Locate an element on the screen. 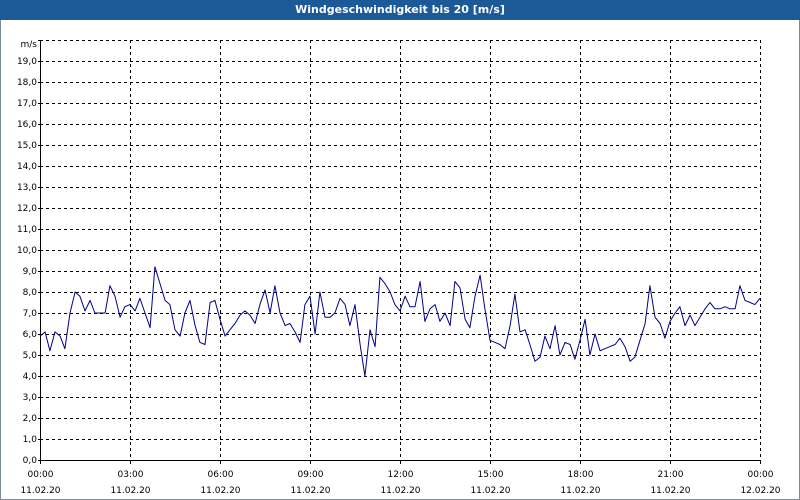  y-tick-label: 16,0 is located at coordinates (27, 125).